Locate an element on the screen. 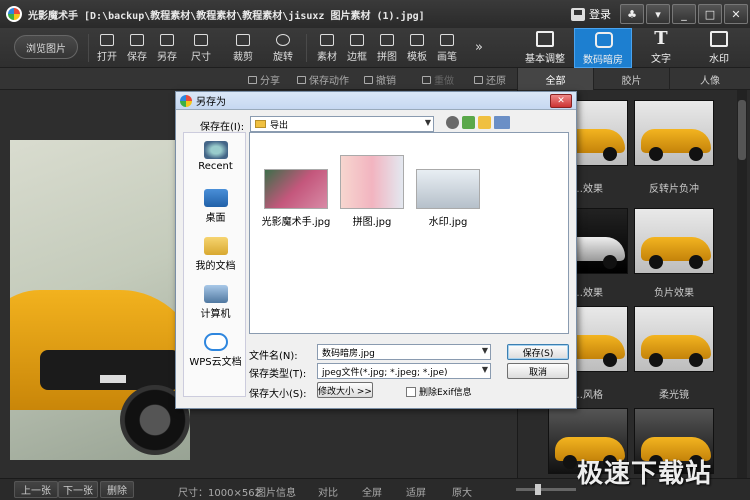 The width and height of the screenshot is (750, 500). up-folder-icon is located at coordinates (468, 122).